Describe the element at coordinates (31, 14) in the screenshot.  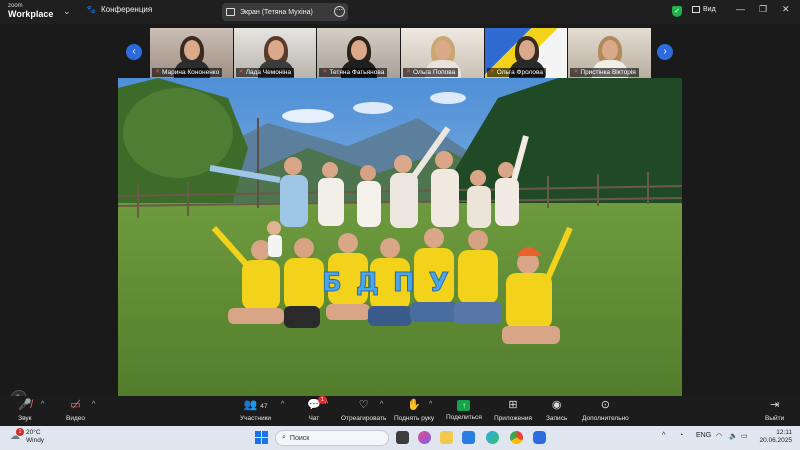
I see `brand-name: Workplace` at that location.